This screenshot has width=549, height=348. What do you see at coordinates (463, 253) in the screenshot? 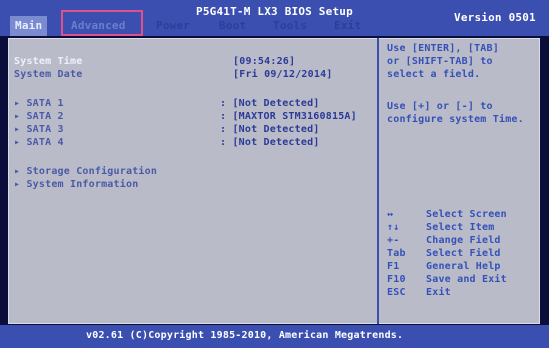
I see `key-select-field-action: Select Field` at bounding box center [463, 253].